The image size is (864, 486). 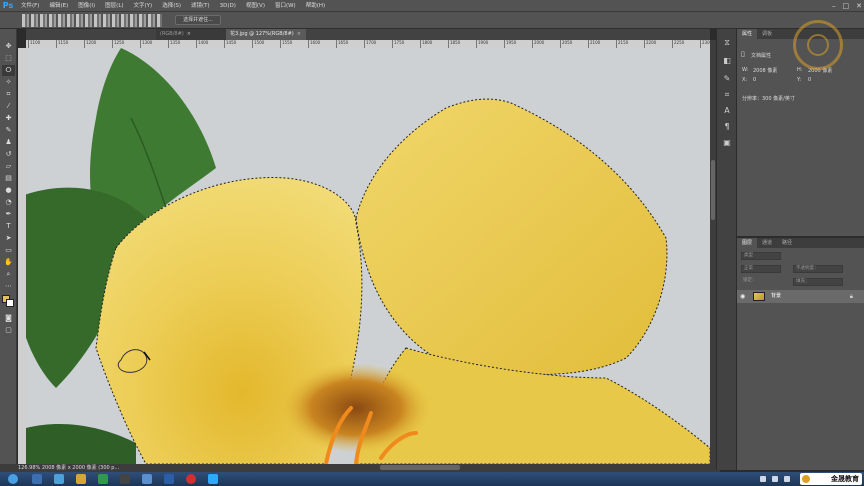 I want to click on ruler-tick-label: 2250, so click(x=678, y=44).